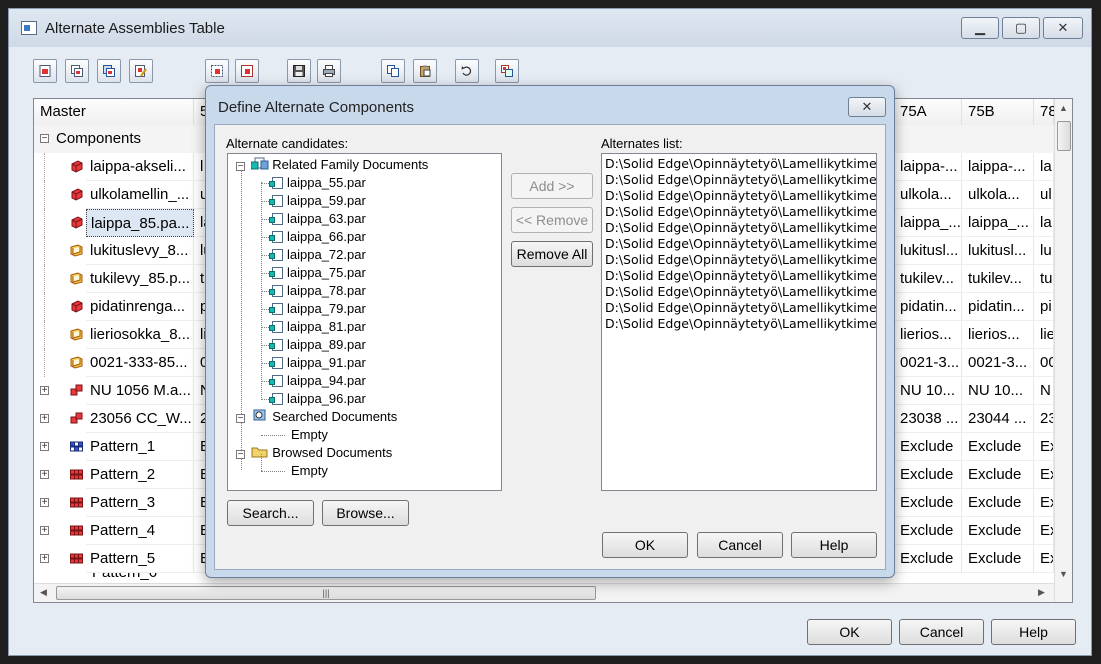 This screenshot has height=664, width=1101. I want to click on maximize-button: ▢, so click(1021, 28).